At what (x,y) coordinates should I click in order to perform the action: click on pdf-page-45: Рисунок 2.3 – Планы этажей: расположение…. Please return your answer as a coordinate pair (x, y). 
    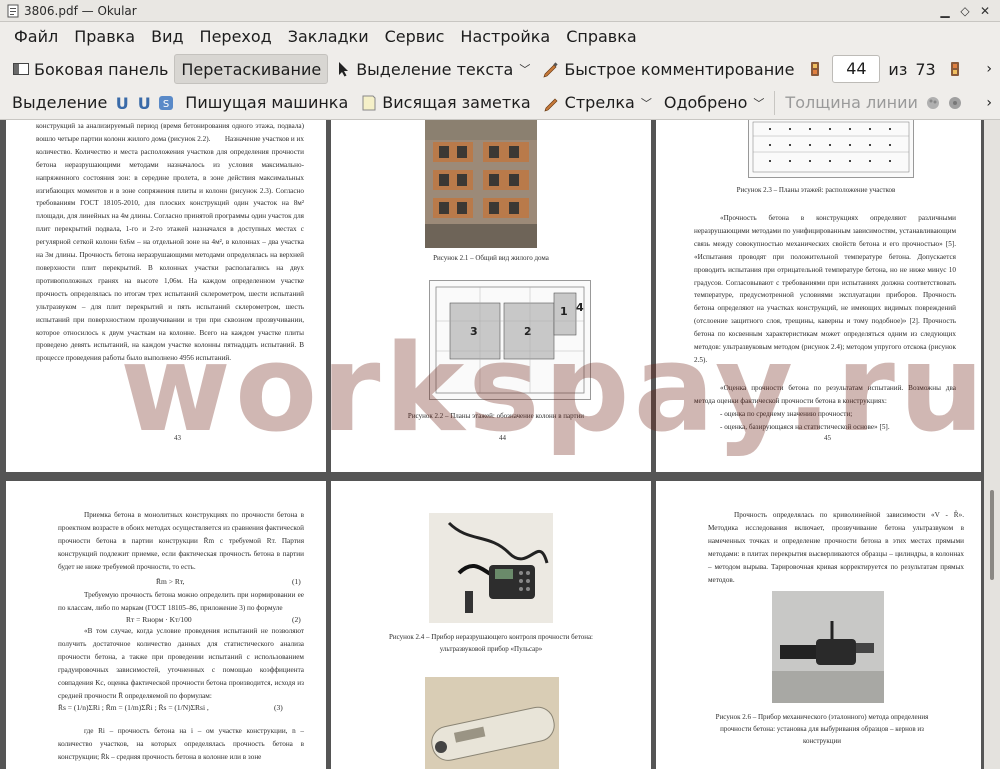
    Looking at the image, I should click on (818, 296).